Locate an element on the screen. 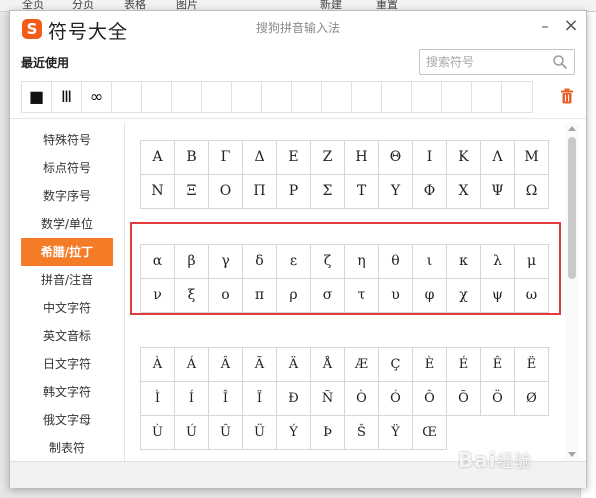 Image resolution: width=596 pixels, height=498 pixels. greek-lowercase-symbol: ξ is located at coordinates (192, 296).